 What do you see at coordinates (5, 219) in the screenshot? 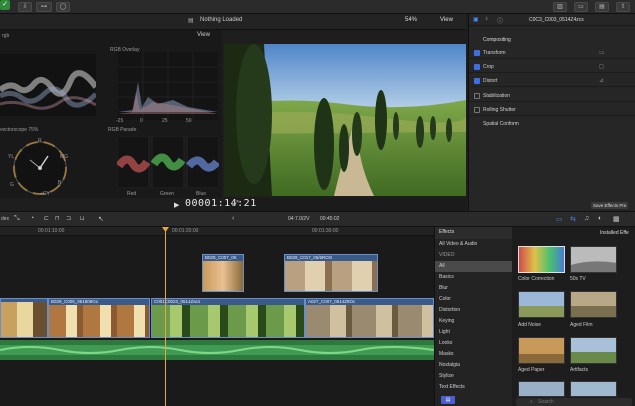
I see `index-button: dex` at bounding box center [5, 219].